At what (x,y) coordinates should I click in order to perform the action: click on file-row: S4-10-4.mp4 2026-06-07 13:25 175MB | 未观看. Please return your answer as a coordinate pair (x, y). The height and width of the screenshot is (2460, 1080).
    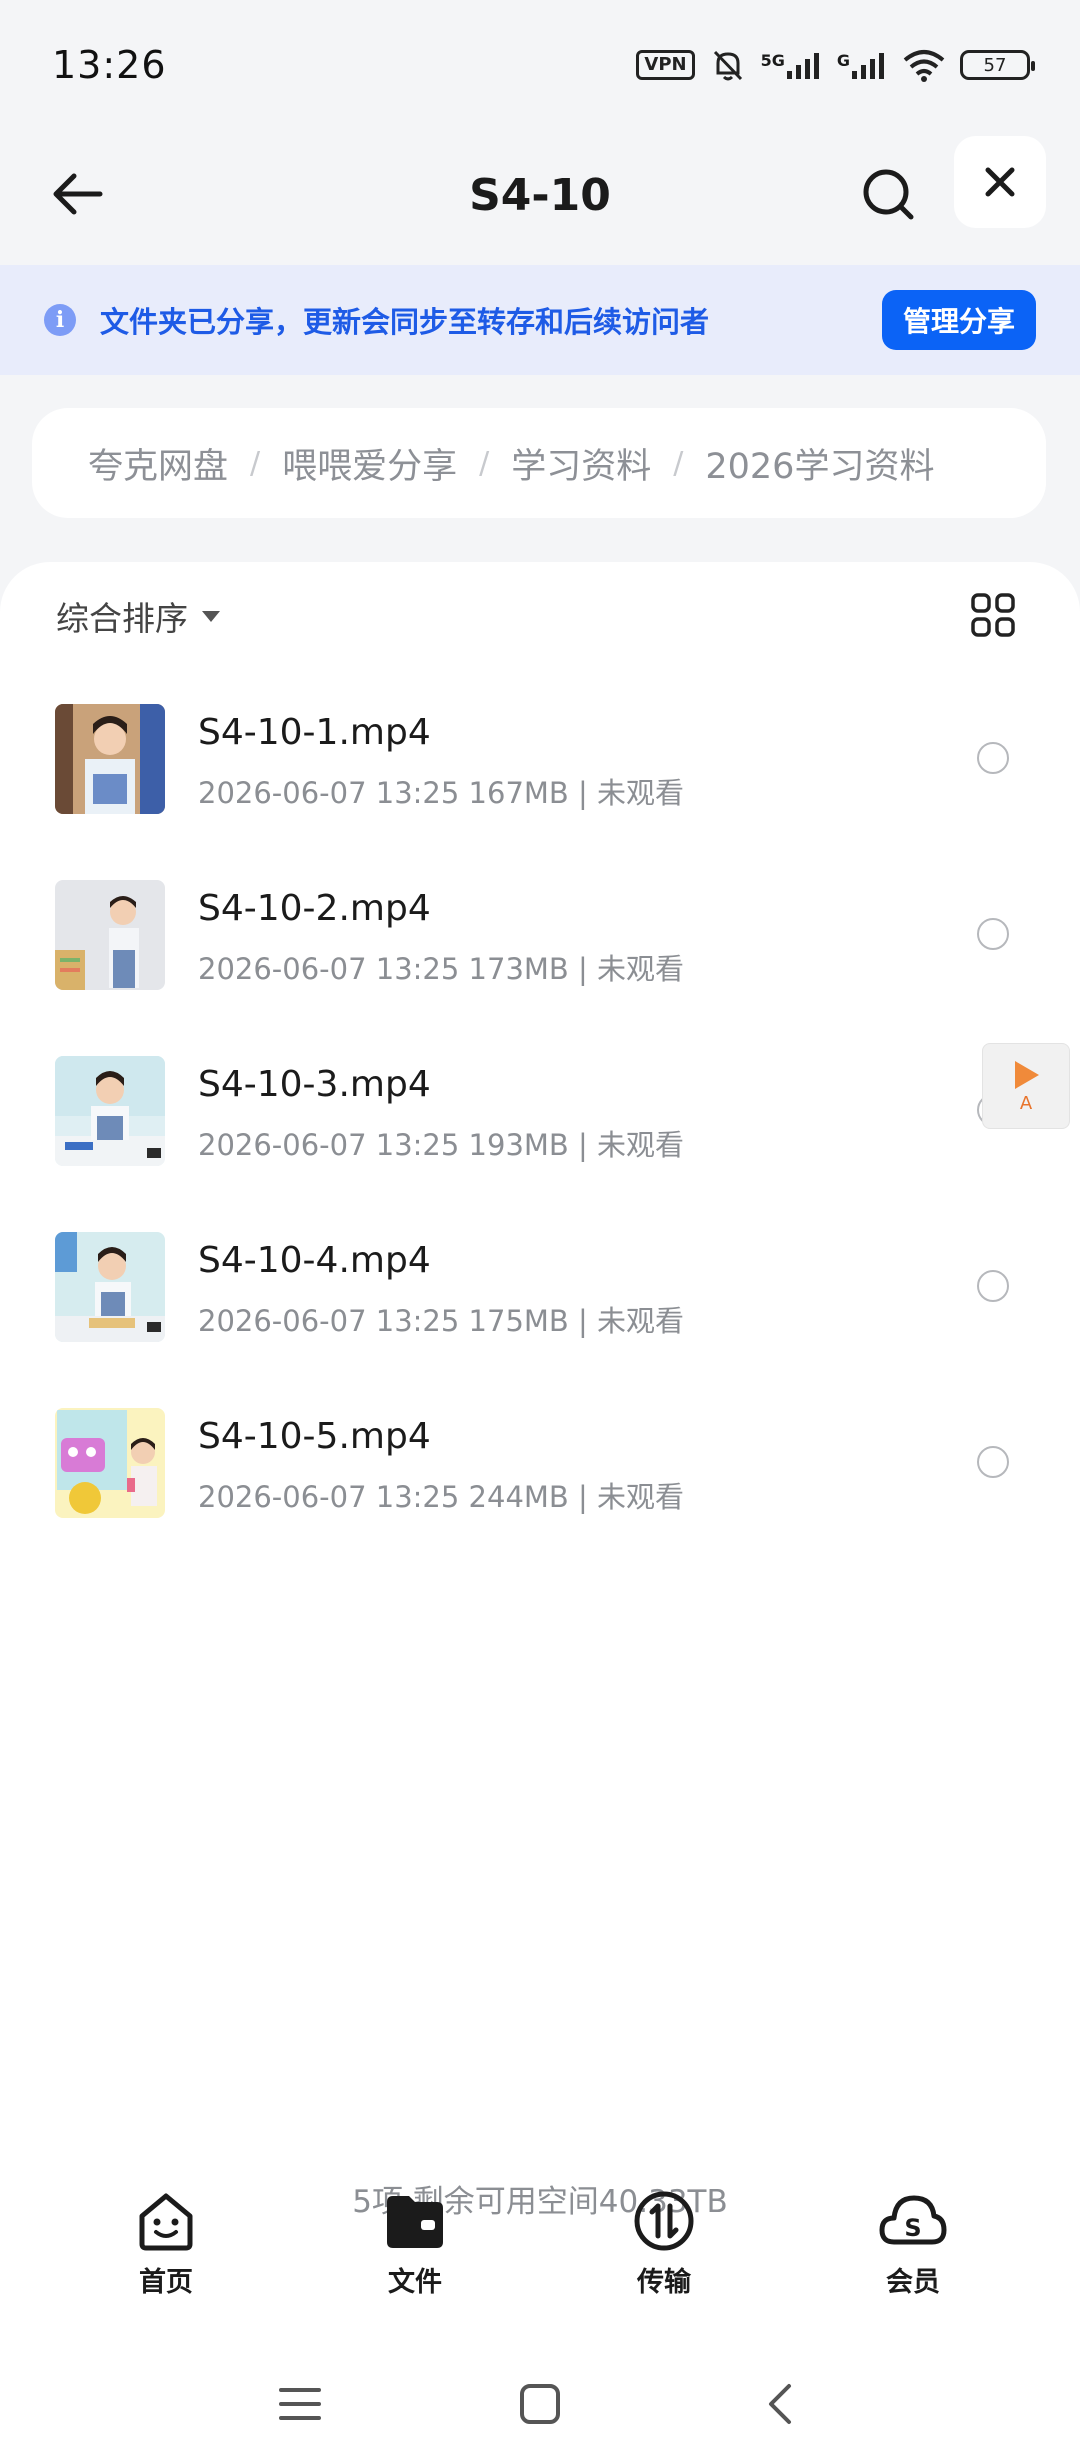
    Looking at the image, I should click on (540, 1320).